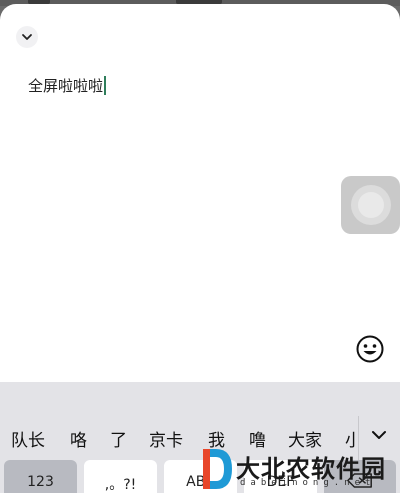  Describe the element at coordinates (105, 85) in the screenshot. I see `text-caret` at that location.